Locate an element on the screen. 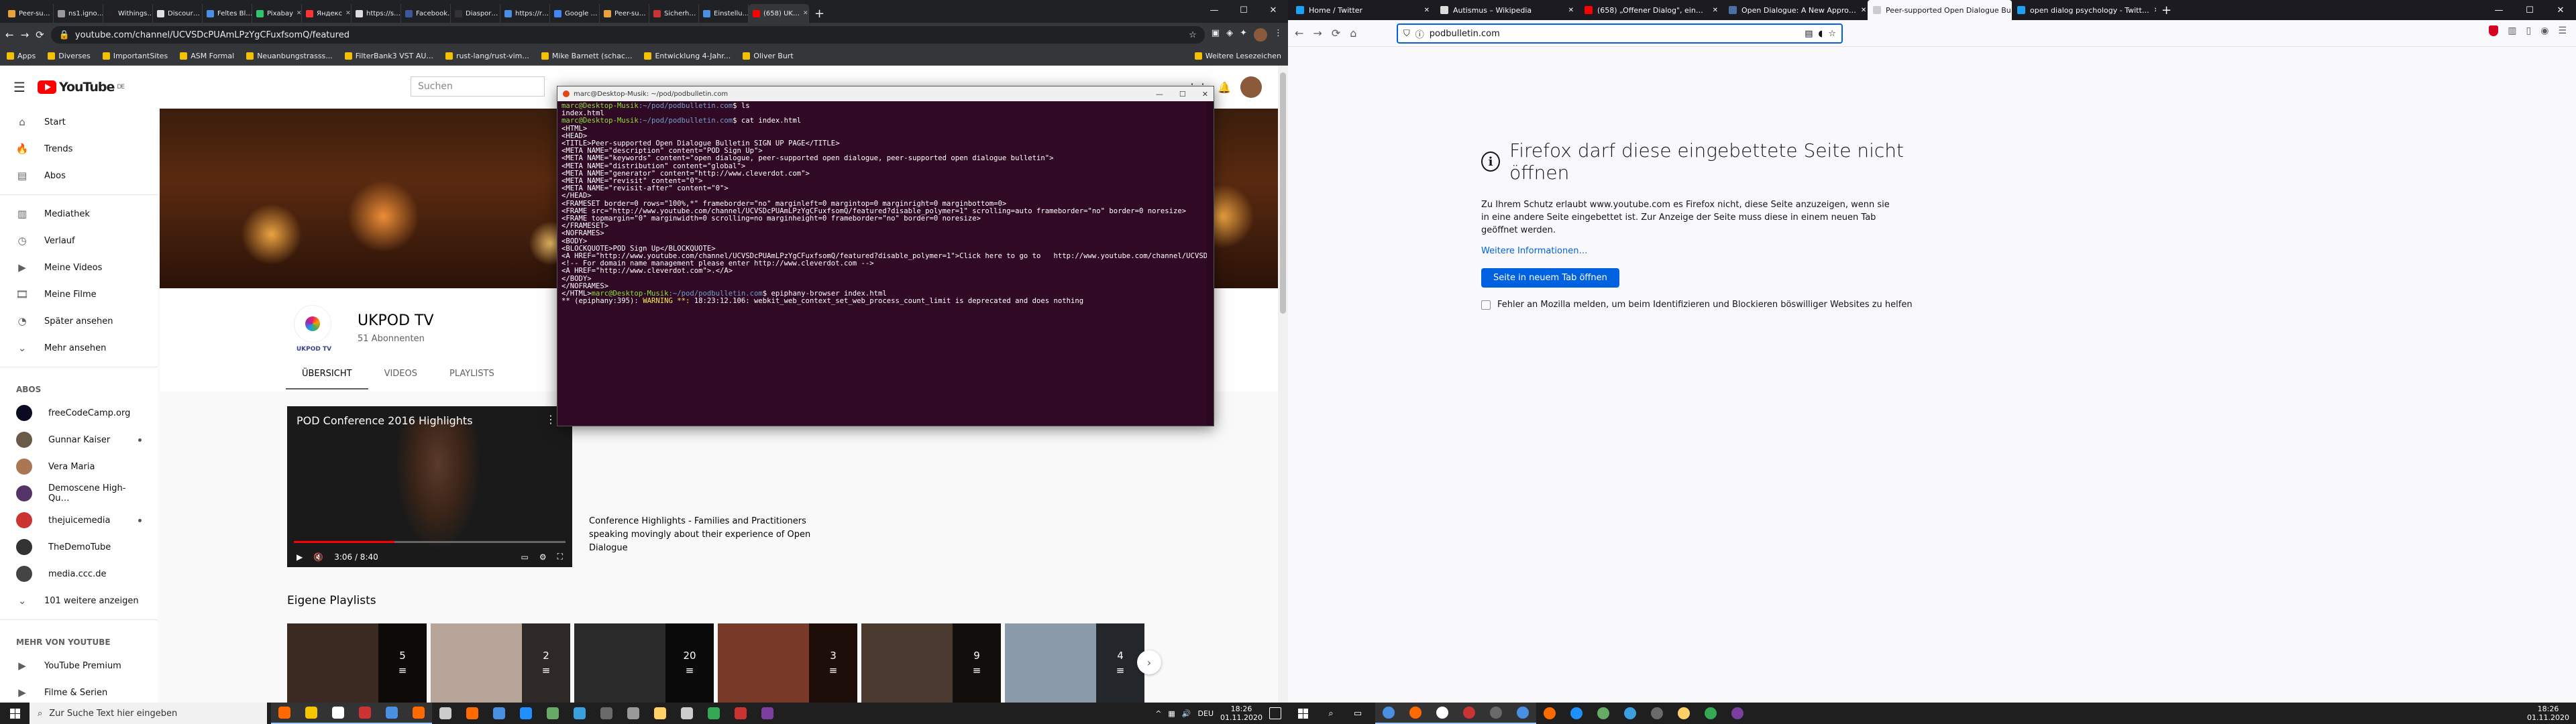 The height and width of the screenshot is (724, 2576). firefox-tab: Autismus – Wikipedia ✕ is located at coordinates (1507, 10).